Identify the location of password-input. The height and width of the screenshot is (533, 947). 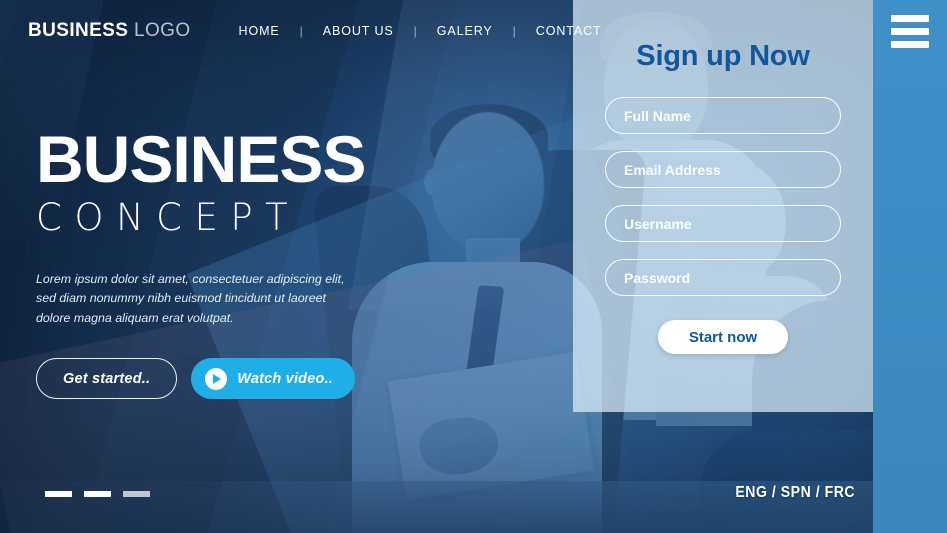
(723, 277).